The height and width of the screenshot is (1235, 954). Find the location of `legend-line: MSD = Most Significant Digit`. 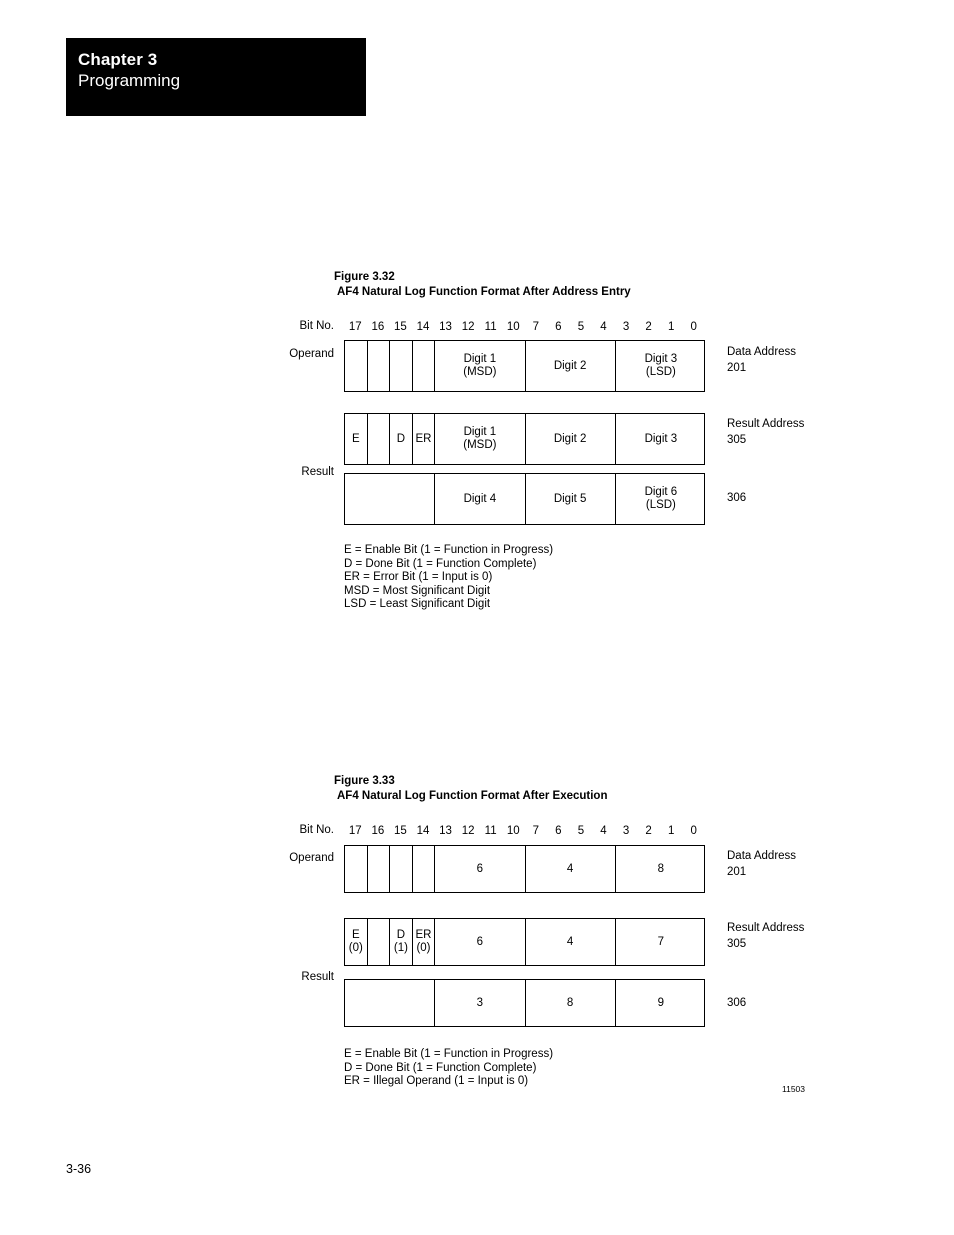

legend-line: MSD = Most Significant Digit is located at coordinates (417, 590).